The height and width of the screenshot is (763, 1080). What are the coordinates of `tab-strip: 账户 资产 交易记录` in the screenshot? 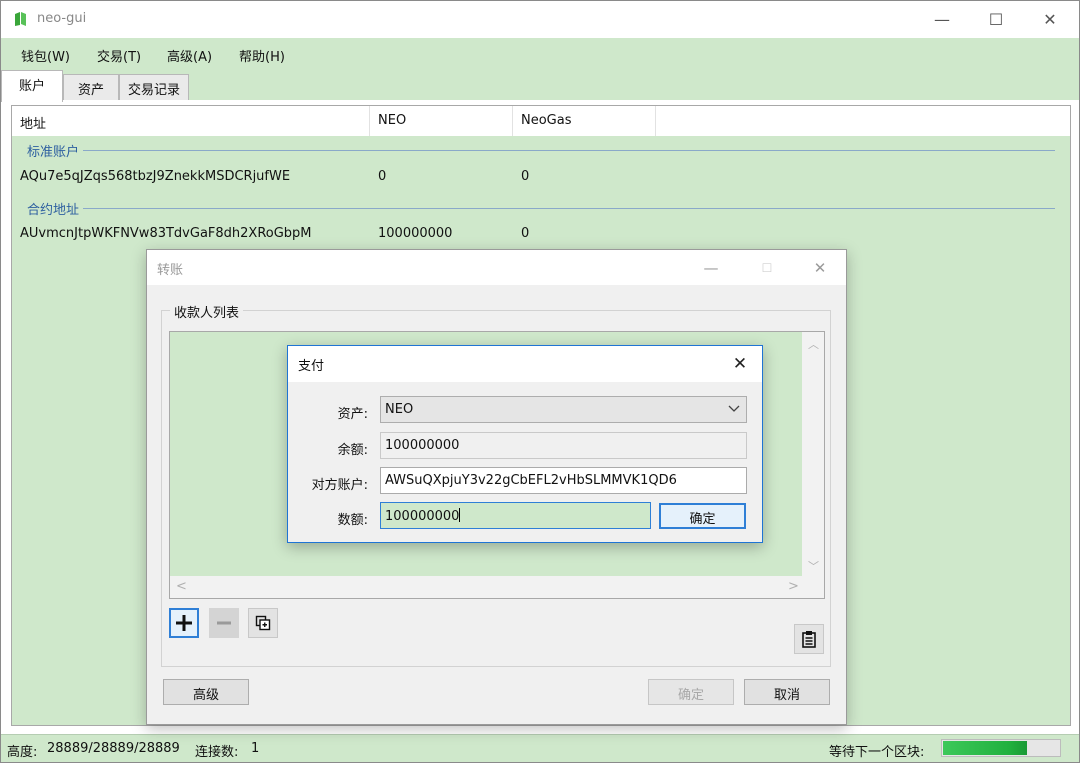 It's located at (540, 86).